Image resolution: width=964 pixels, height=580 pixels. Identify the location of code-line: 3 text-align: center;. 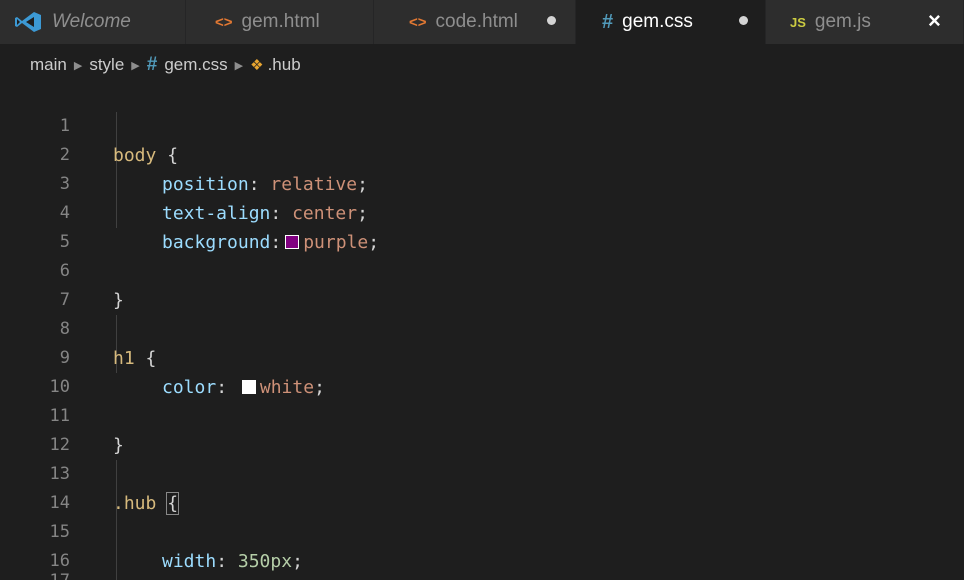
(482, 182).